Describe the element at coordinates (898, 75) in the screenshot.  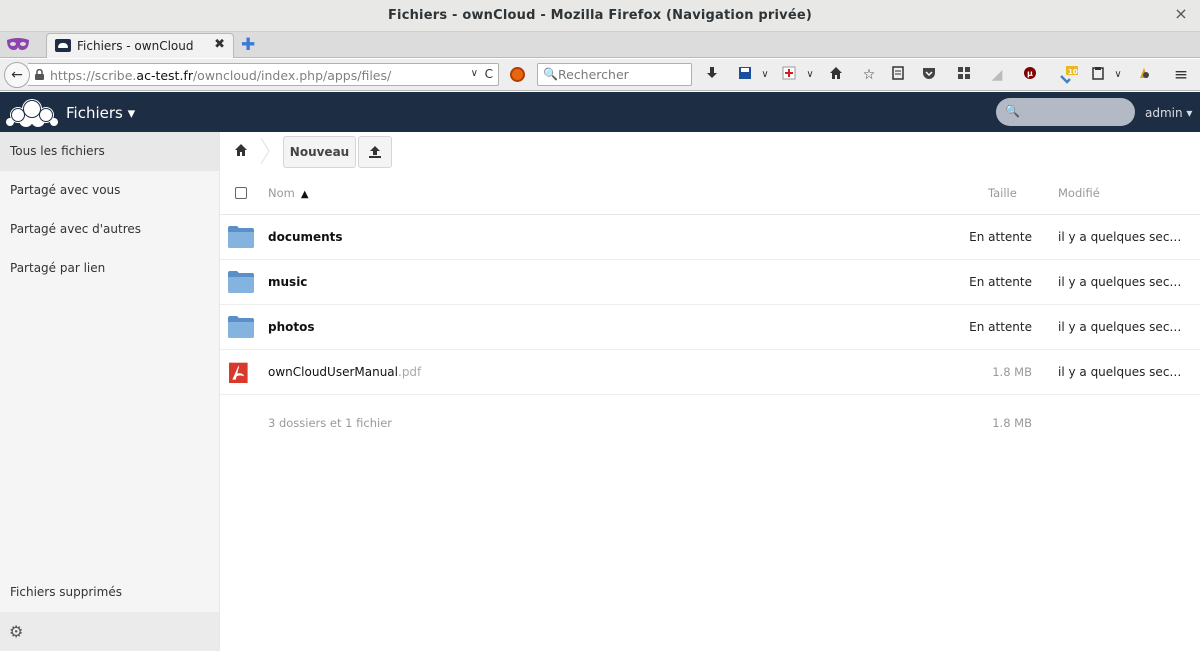
I see `reading-list-icon` at that location.